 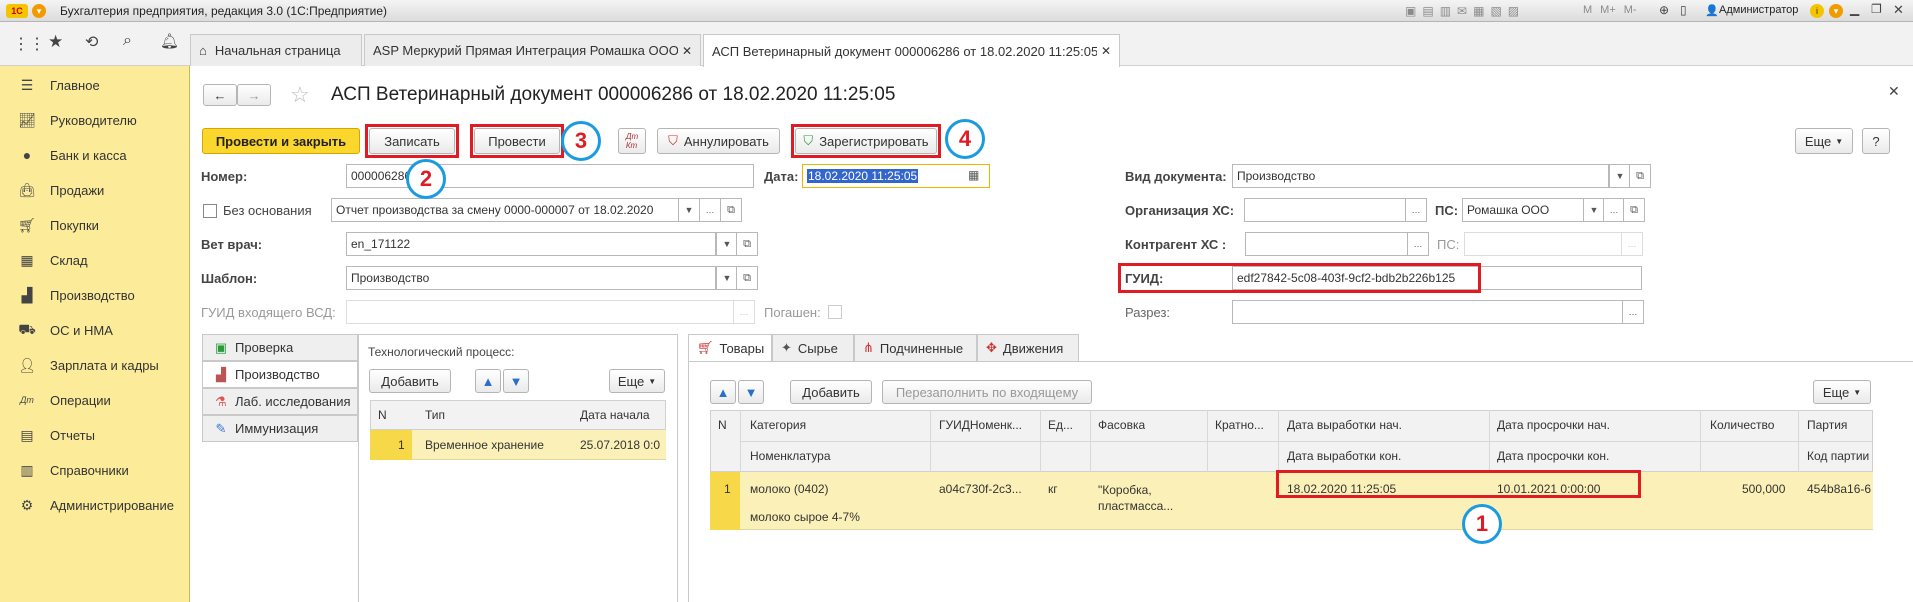 I want to click on preview-icon: ▥, so click(x=1445, y=11).